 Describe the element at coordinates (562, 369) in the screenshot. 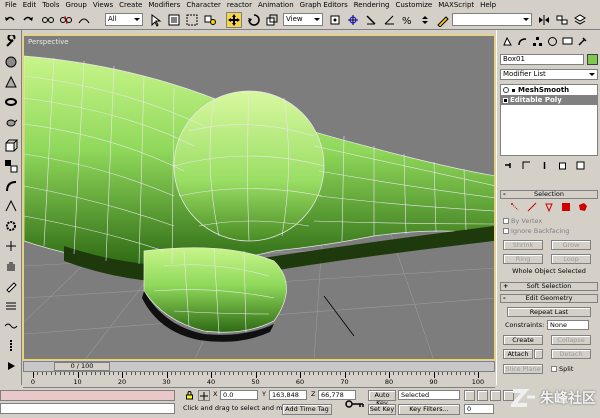

I see `split-checkbox: Split` at that location.